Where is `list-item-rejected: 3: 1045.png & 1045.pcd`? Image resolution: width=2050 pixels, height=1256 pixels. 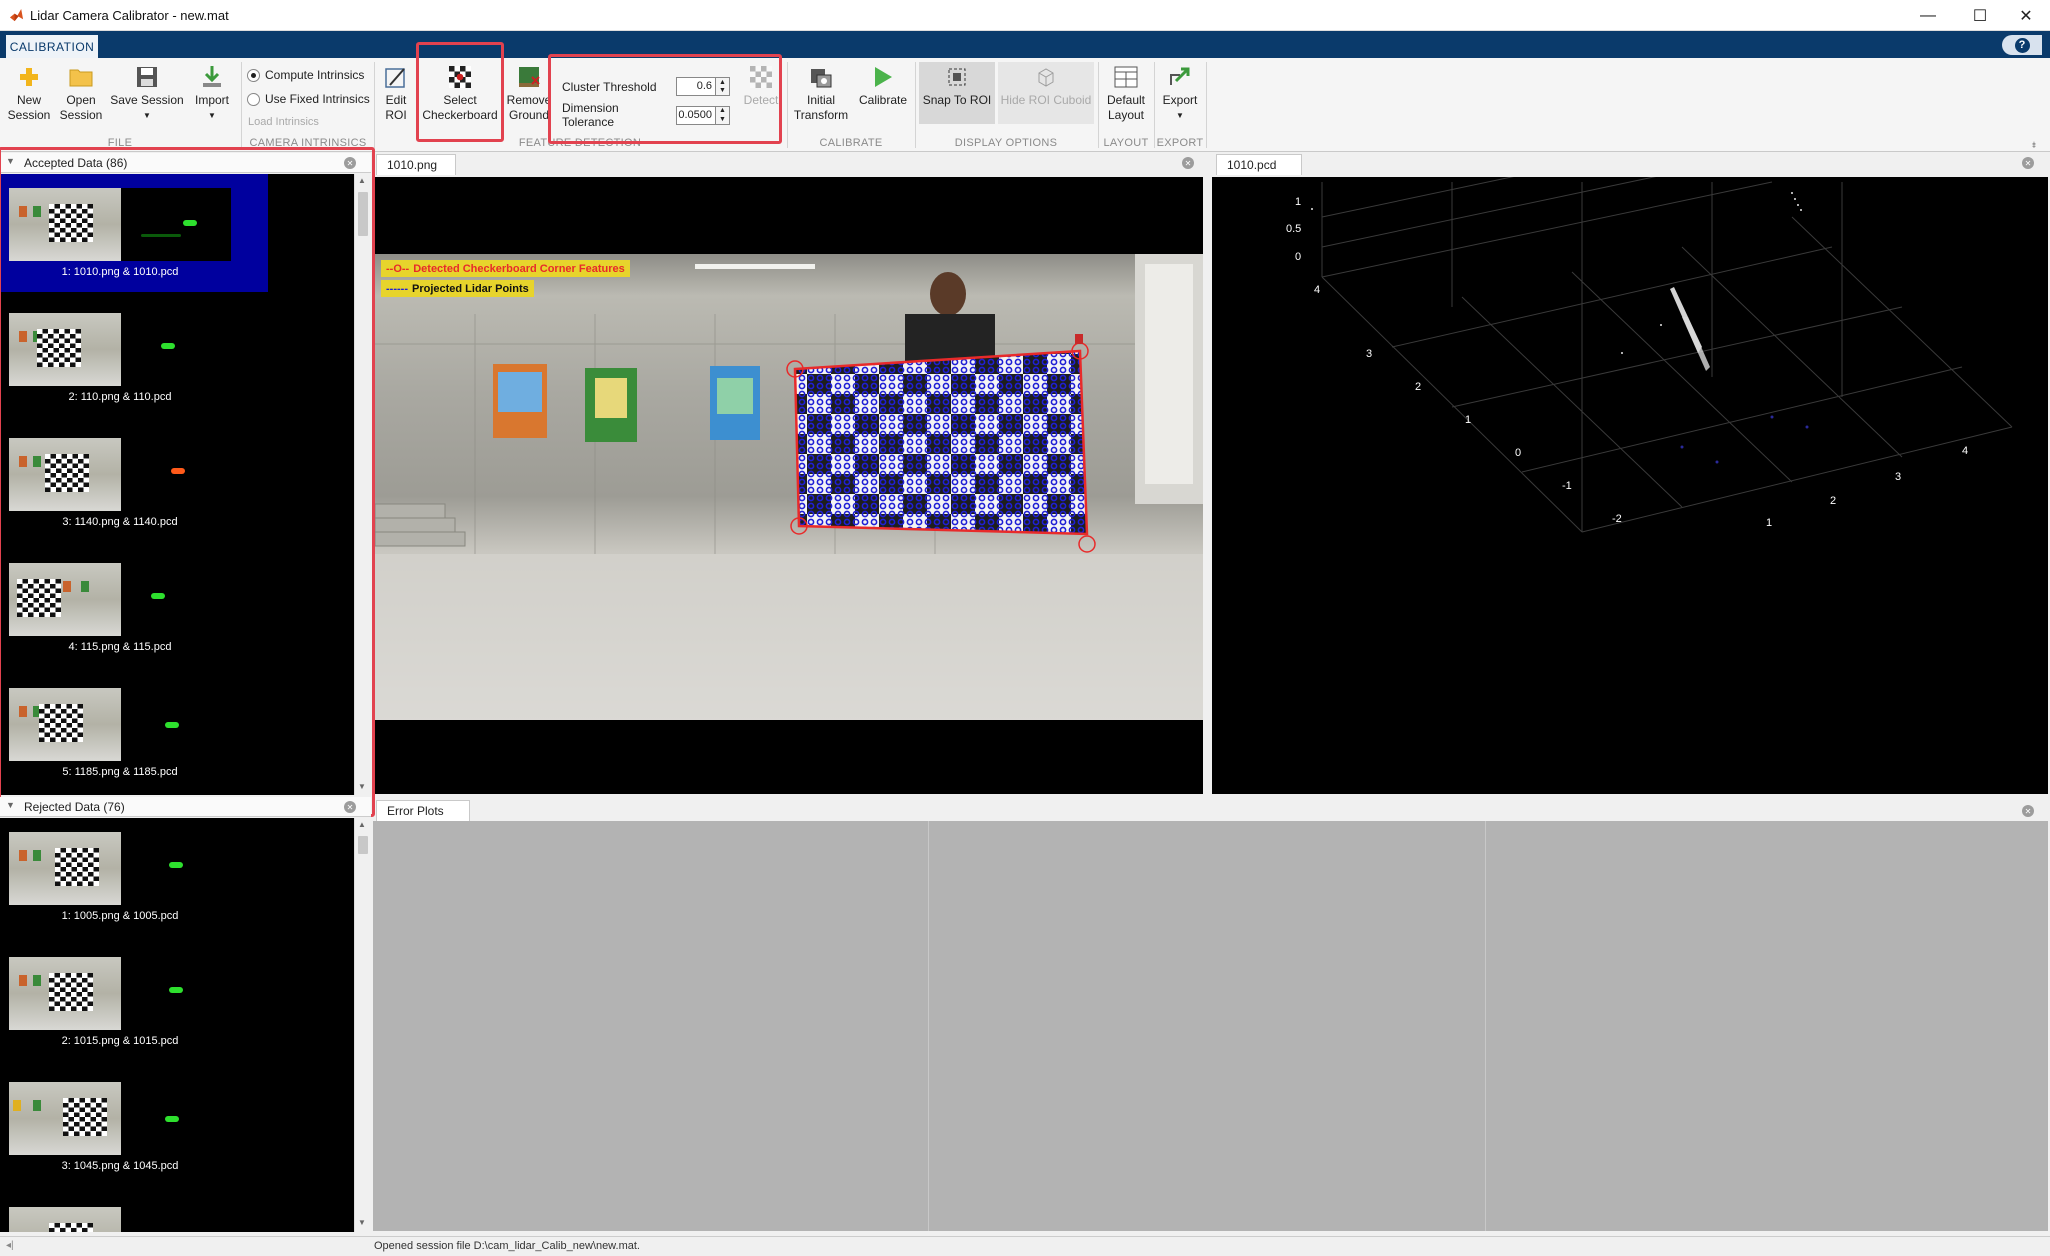
list-item-rejected: 3: 1045.png & 1045.pcd is located at coordinates (134, 1127).